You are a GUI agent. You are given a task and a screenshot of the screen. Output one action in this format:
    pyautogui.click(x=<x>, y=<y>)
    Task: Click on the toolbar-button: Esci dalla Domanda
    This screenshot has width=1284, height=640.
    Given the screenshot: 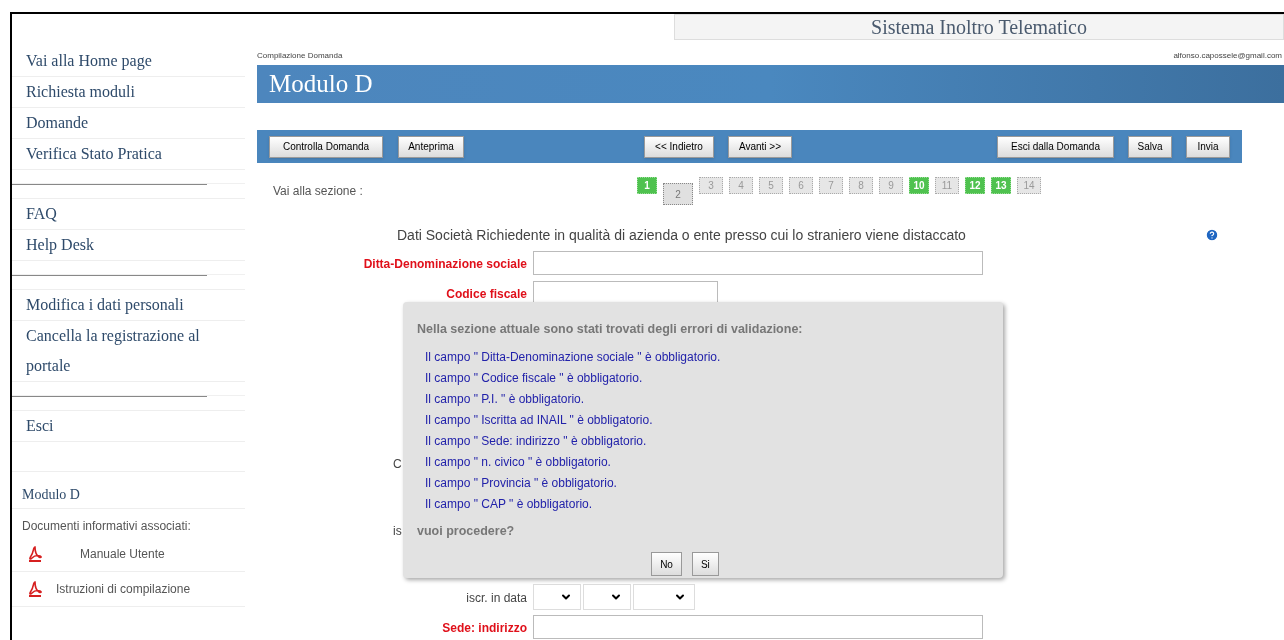 What is the action you would take?
    pyautogui.click(x=1055, y=146)
    